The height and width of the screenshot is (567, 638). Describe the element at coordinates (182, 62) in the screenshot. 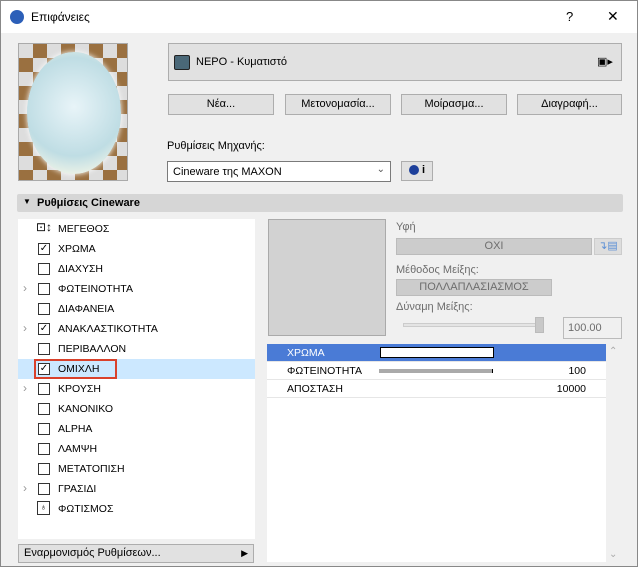

I see `material-color-swatch` at that location.